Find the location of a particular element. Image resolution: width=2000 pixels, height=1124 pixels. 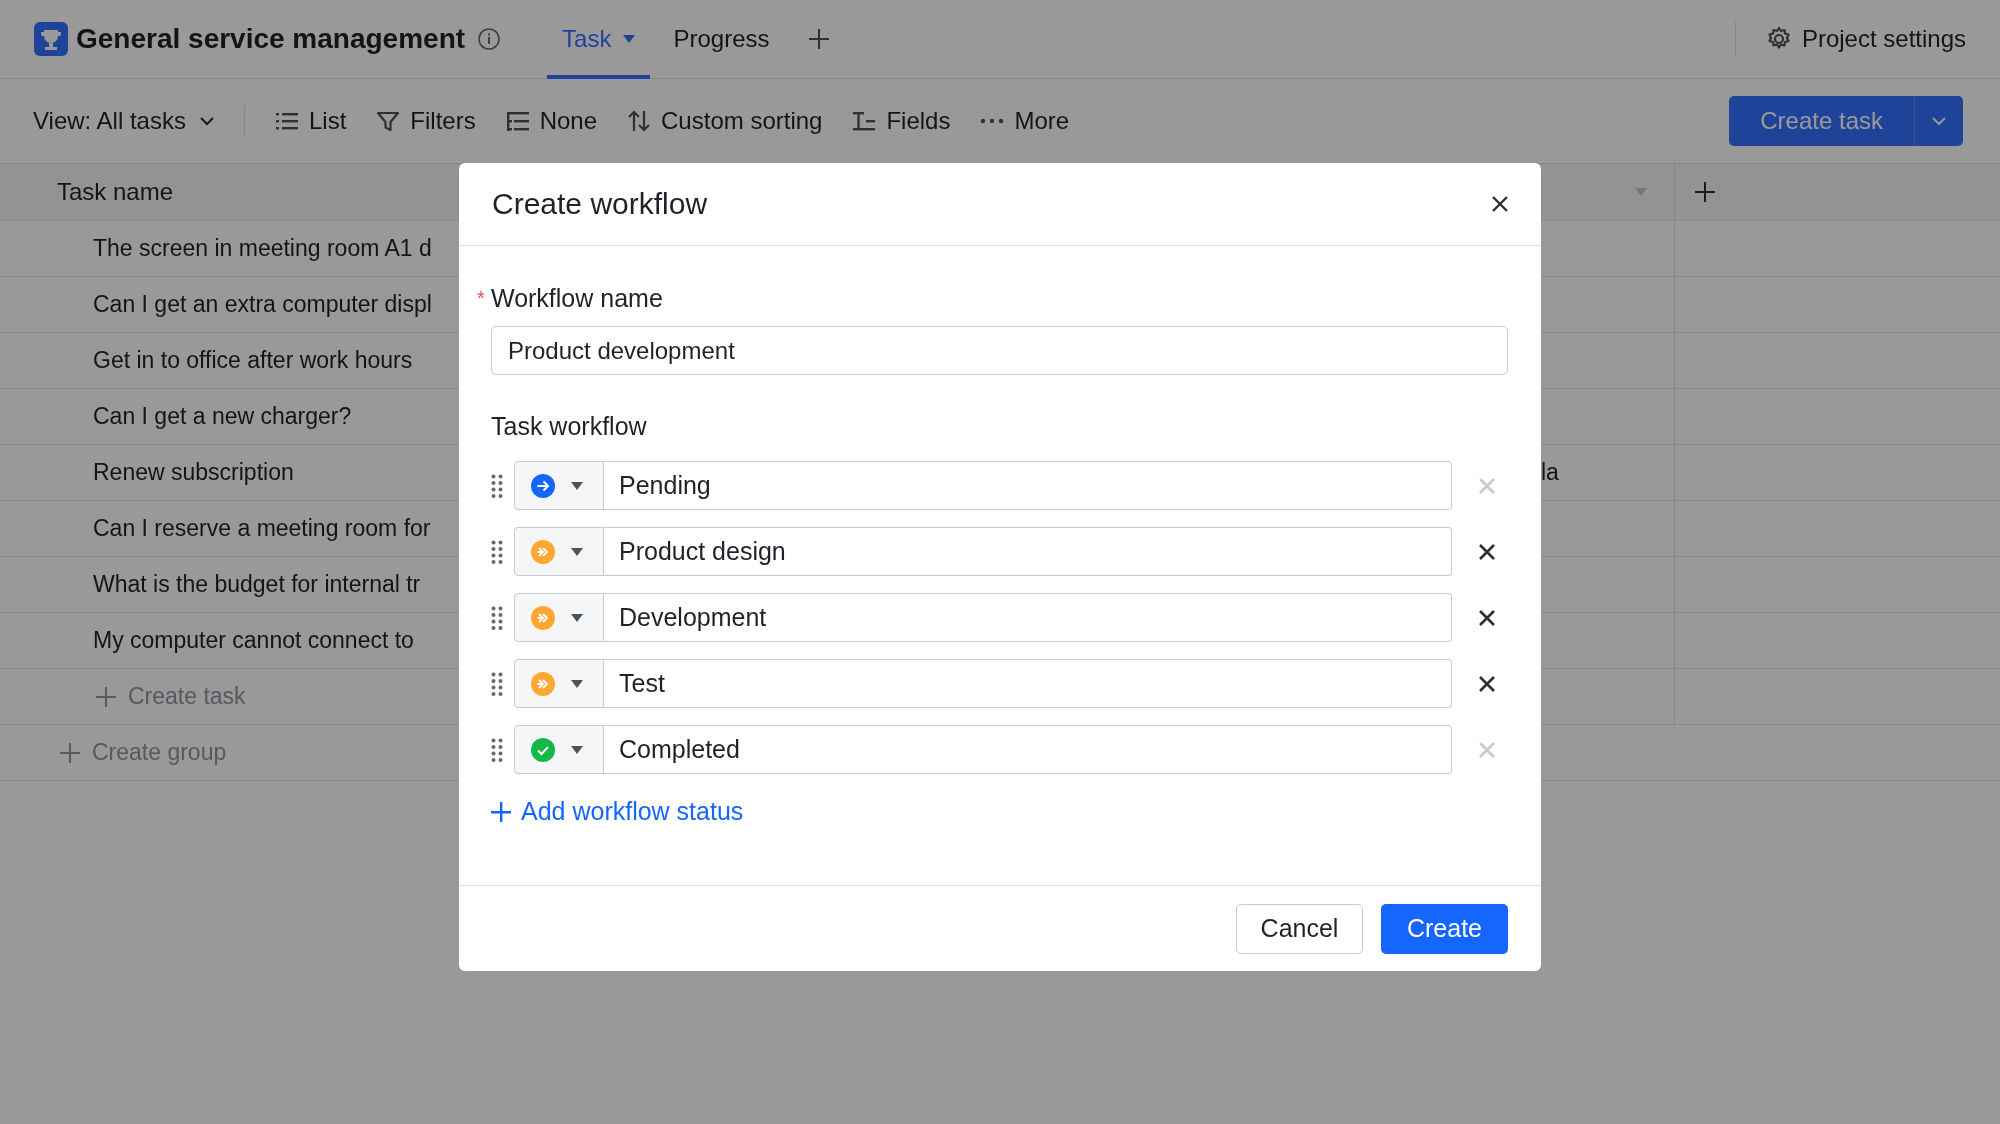

close-button is located at coordinates (1500, 204).